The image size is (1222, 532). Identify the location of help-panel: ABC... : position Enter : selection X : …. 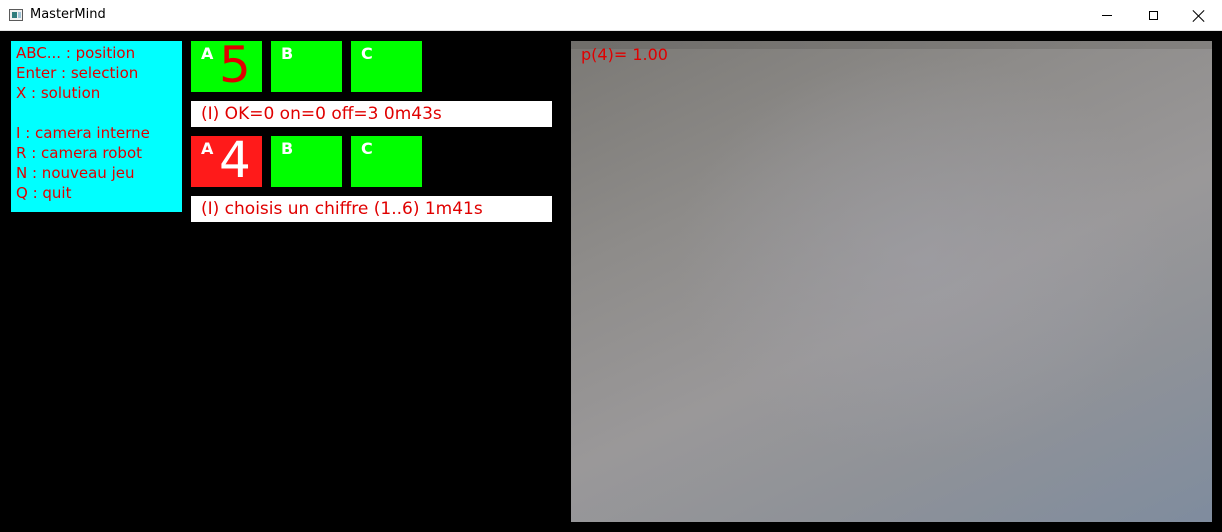
(96, 126).